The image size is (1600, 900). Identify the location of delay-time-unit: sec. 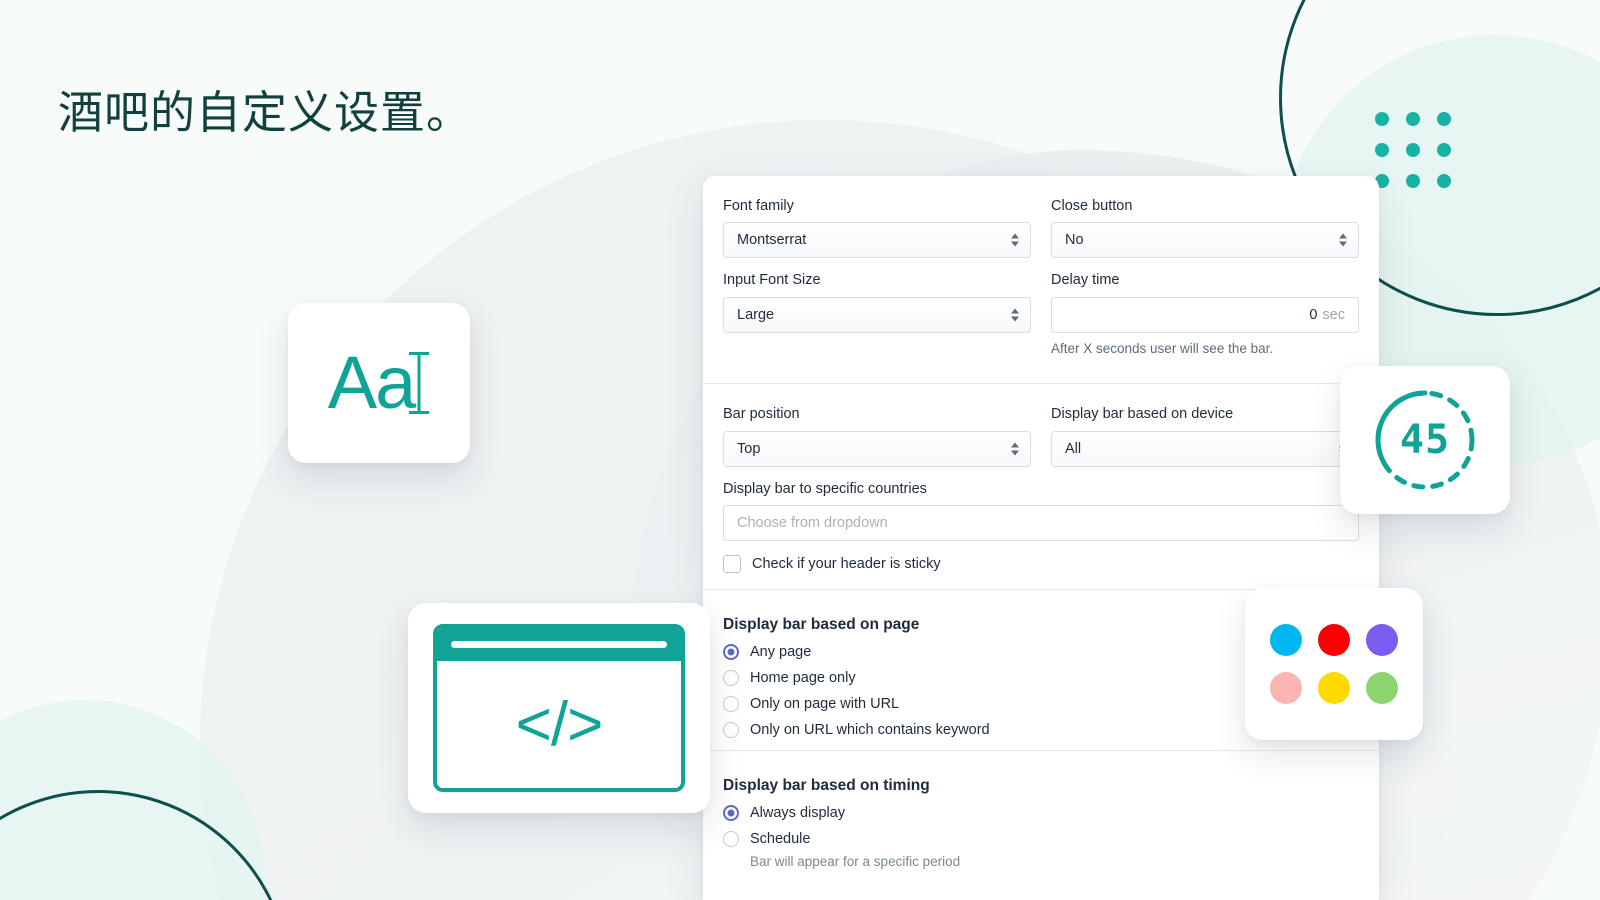
(1333, 314).